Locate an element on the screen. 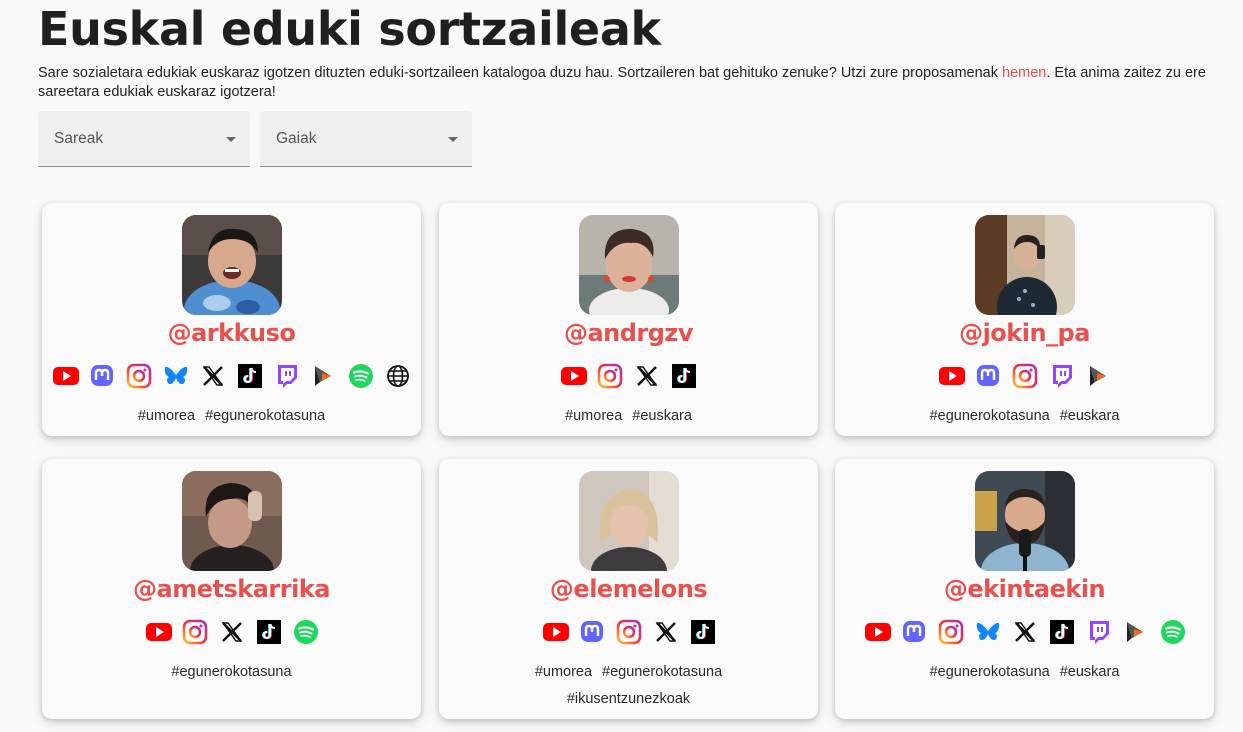  creator-card: @arkkuso #umorea #egunerokotasuna is located at coordinates (231, 319).